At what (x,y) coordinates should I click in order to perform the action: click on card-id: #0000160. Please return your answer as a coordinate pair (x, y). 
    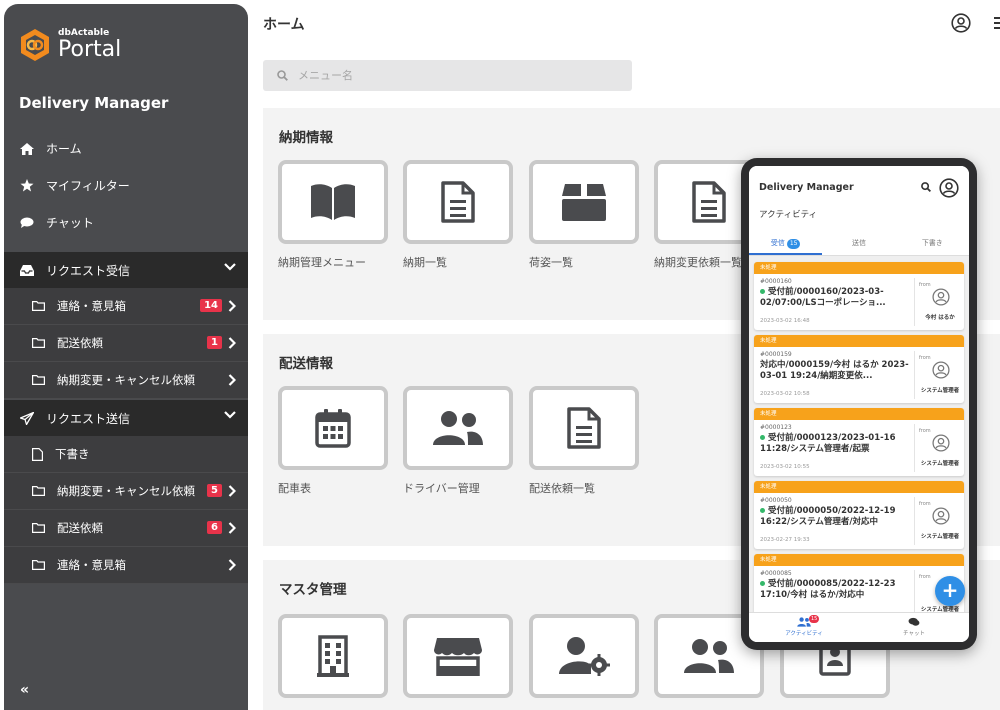
    Looking at the image, I should click on (776, 281).